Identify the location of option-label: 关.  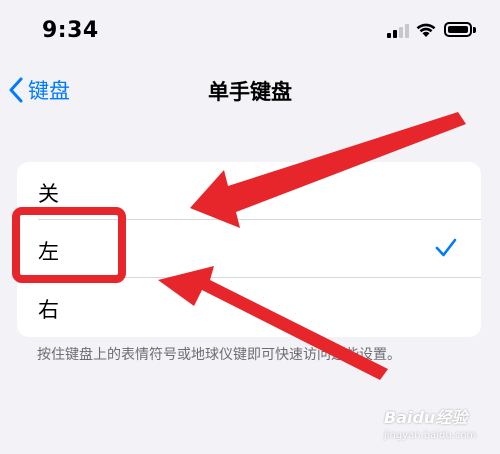
(48, 194).